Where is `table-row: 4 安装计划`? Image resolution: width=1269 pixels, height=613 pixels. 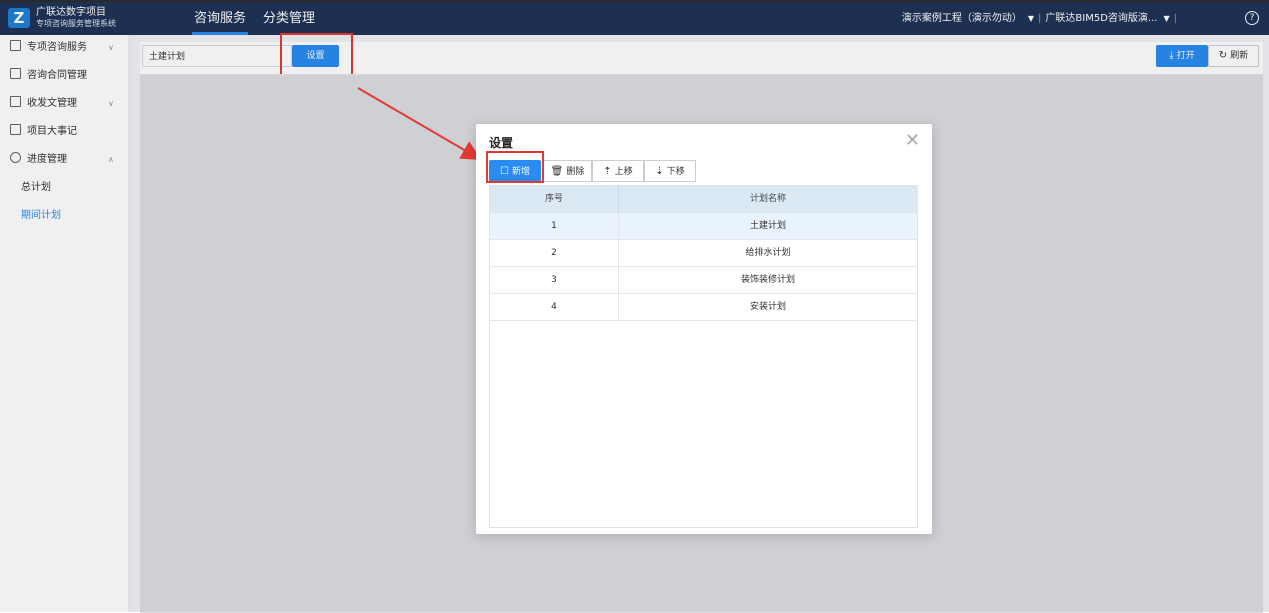
table-row: 4 安装计划 is located at coordinates (703, 307).